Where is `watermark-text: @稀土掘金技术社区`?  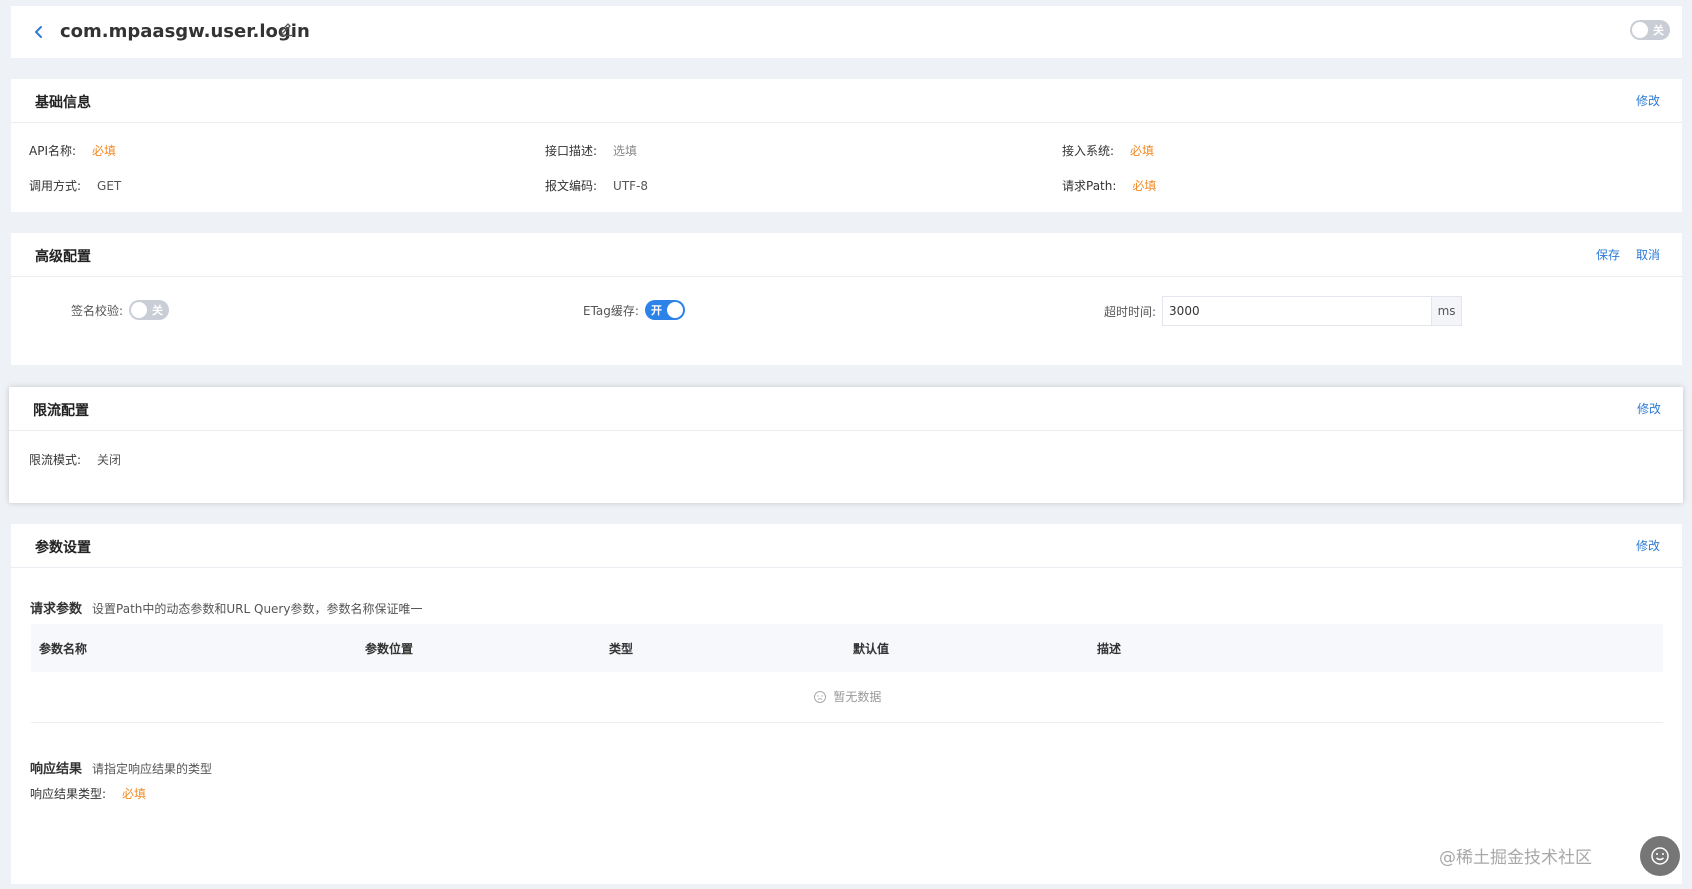
watermark-text: @稀土掘金技术社区 is located at coordinates (1515, 858).